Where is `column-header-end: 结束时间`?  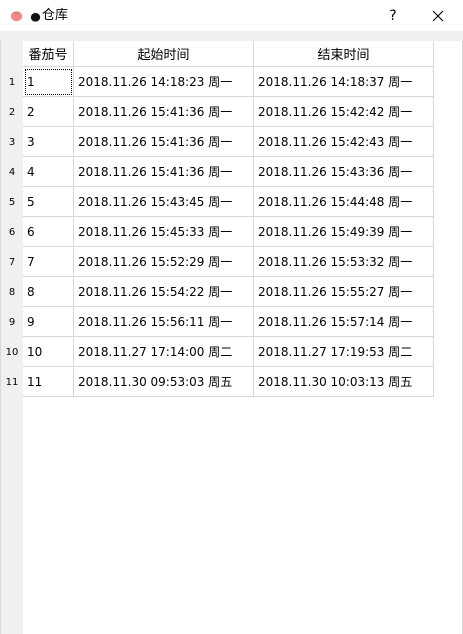
column-header-end: 结束时间 is located at coordinates (344, 54).